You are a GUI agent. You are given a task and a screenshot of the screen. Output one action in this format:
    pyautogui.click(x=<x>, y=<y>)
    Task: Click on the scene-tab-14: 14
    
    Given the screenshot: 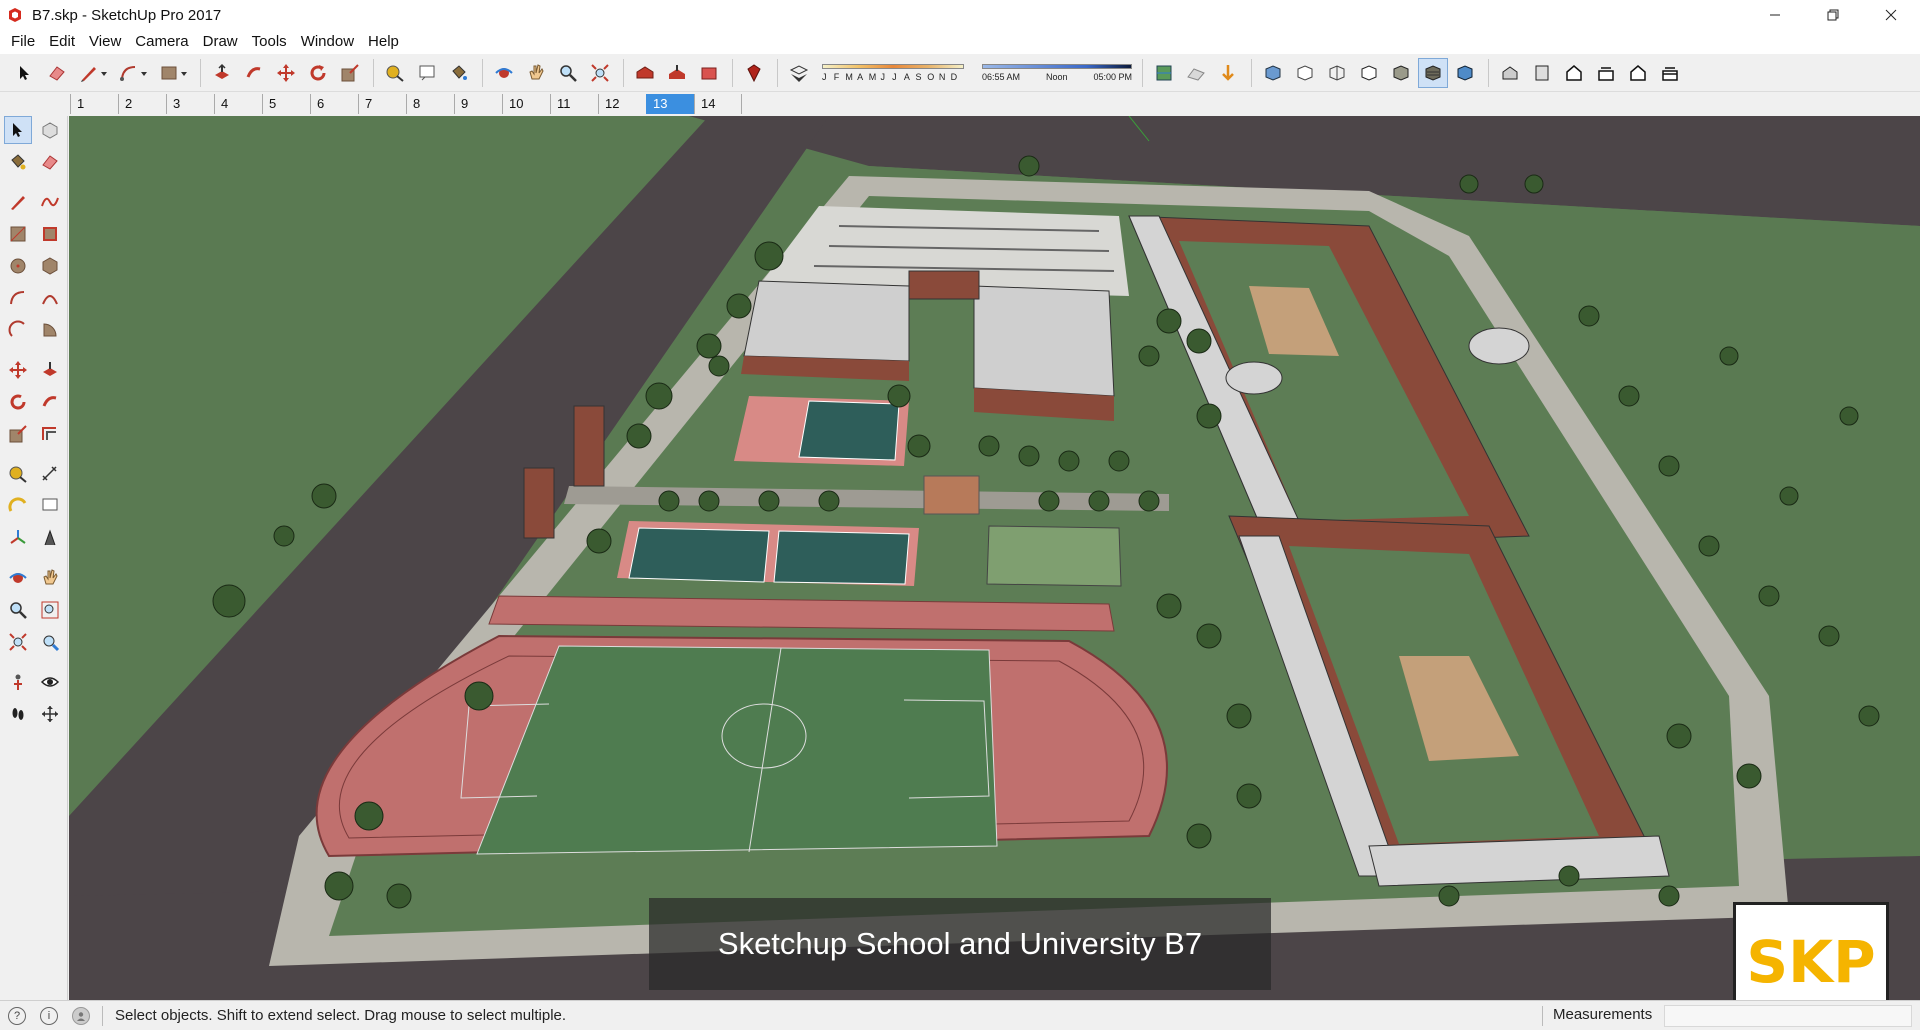 What is the action you would take?
    pyautogui.click(x=718, y=104)
    